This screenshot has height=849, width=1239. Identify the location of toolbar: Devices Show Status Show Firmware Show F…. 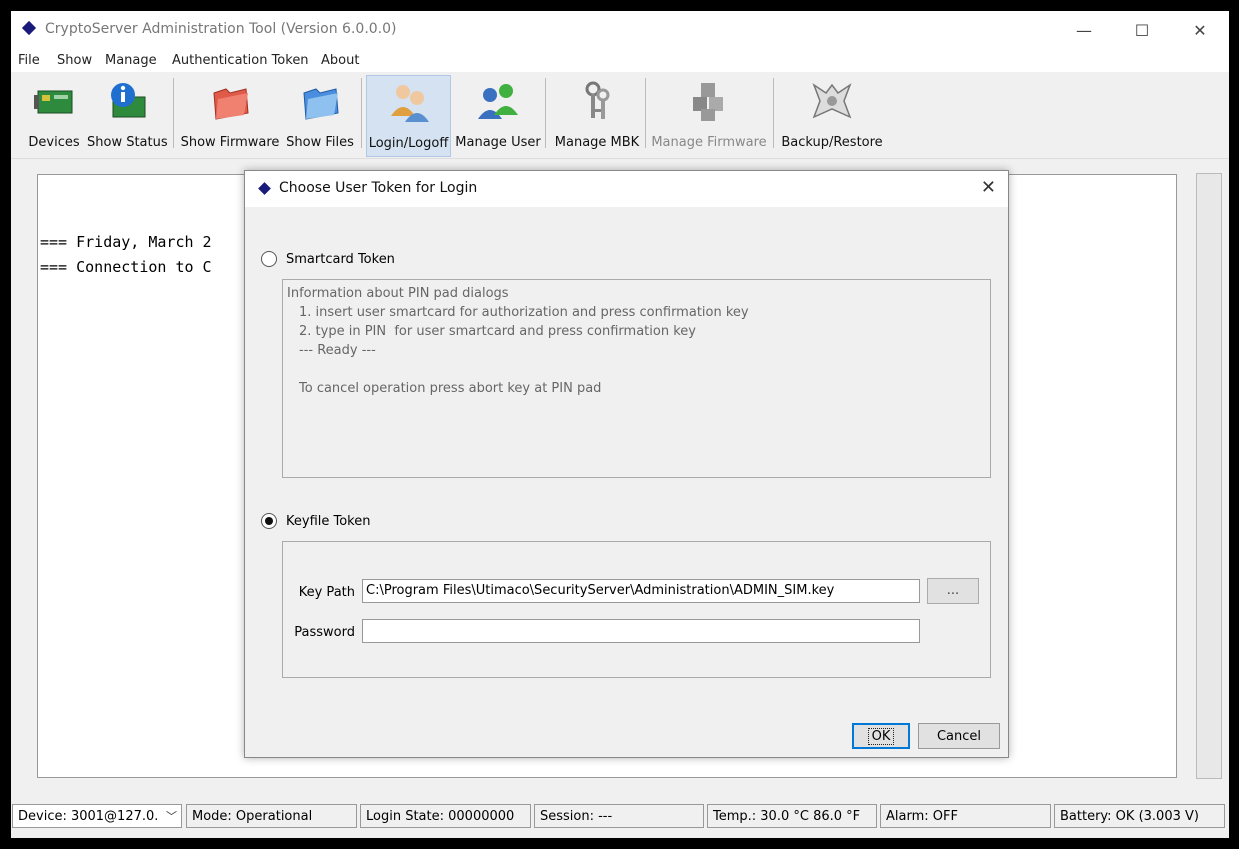
(620, 115).